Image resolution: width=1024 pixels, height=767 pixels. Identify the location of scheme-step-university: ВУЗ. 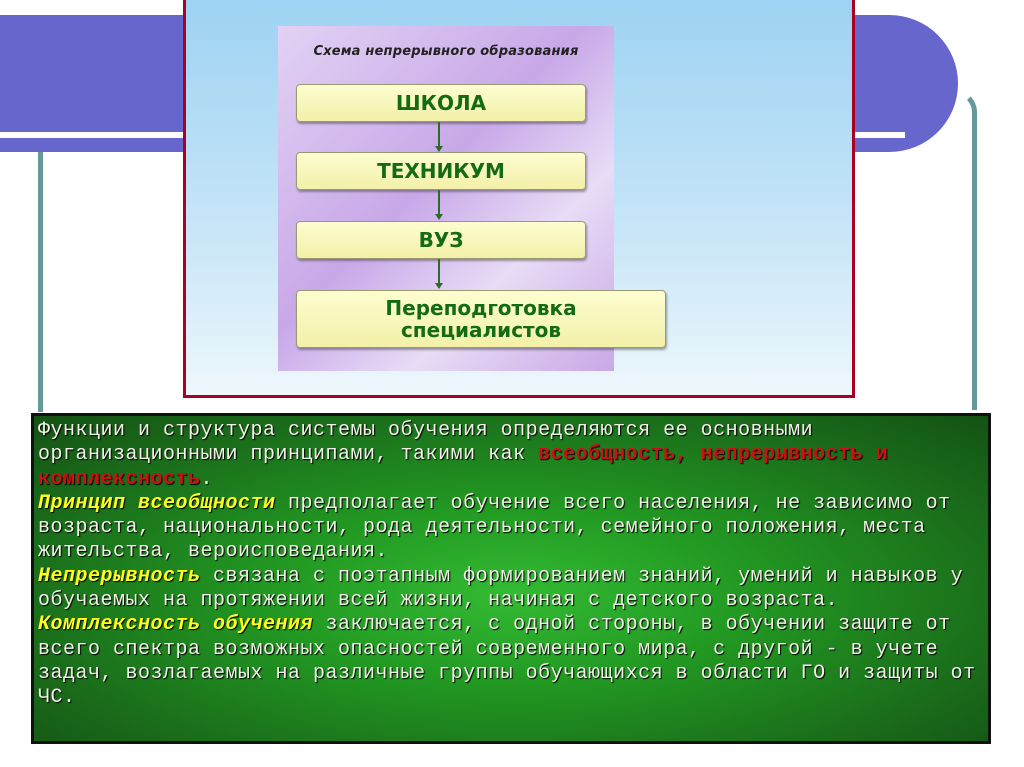
(441, 240).